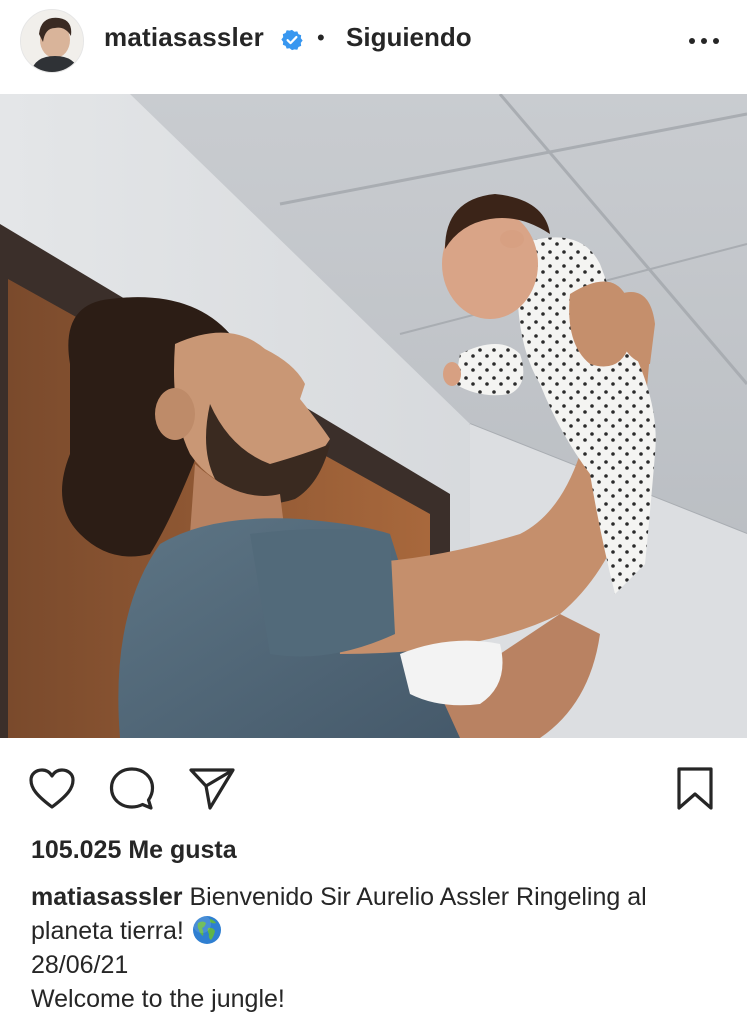  I want to click on share-icon, so click(212, 789).